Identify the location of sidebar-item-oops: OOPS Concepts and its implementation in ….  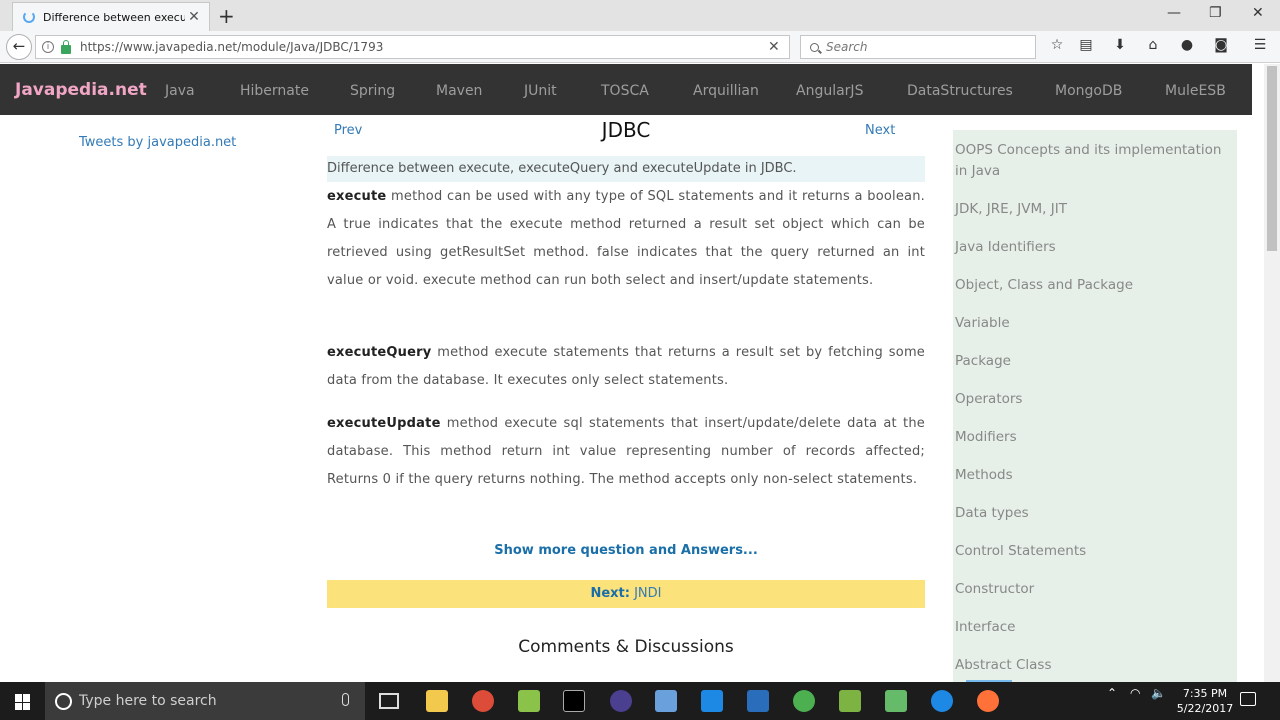
(1090, 161).